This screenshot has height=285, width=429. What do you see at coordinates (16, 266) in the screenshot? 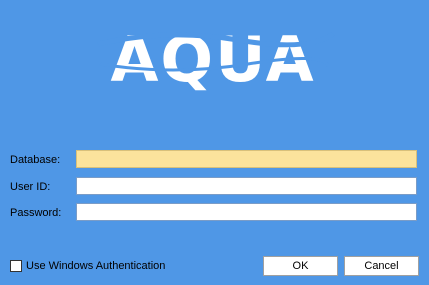
I see `windows-auth-checkbox` at bounding box center [16, 266].